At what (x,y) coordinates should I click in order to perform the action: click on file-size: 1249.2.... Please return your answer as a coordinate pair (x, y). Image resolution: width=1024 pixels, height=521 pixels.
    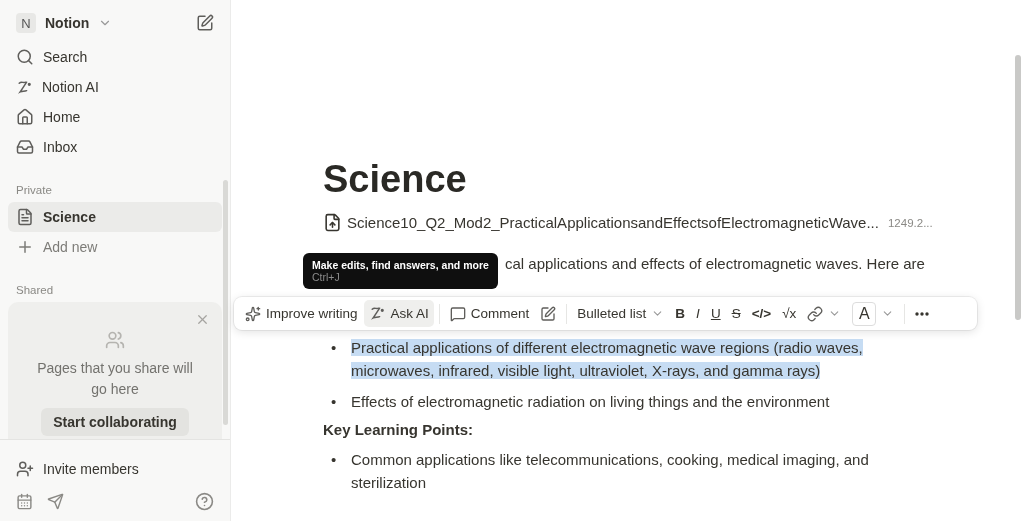
    Looking at the image, I should click on (910, 222).